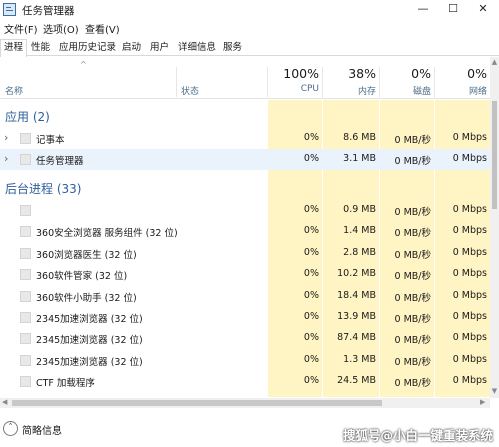  What do you see at coordinates (349, 73) in the screenshot?
I see `memory-percent: 38%` at bounding box center [349, 73].